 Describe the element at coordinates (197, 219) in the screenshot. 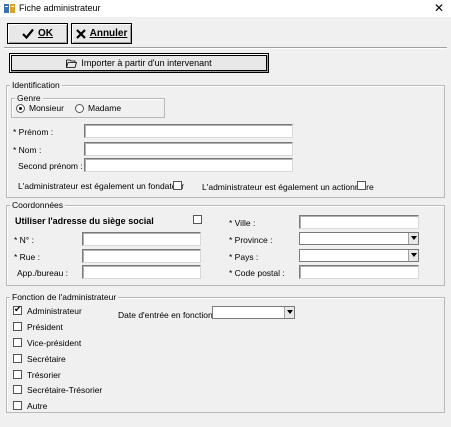

I see `siege-checkbox` at that location.